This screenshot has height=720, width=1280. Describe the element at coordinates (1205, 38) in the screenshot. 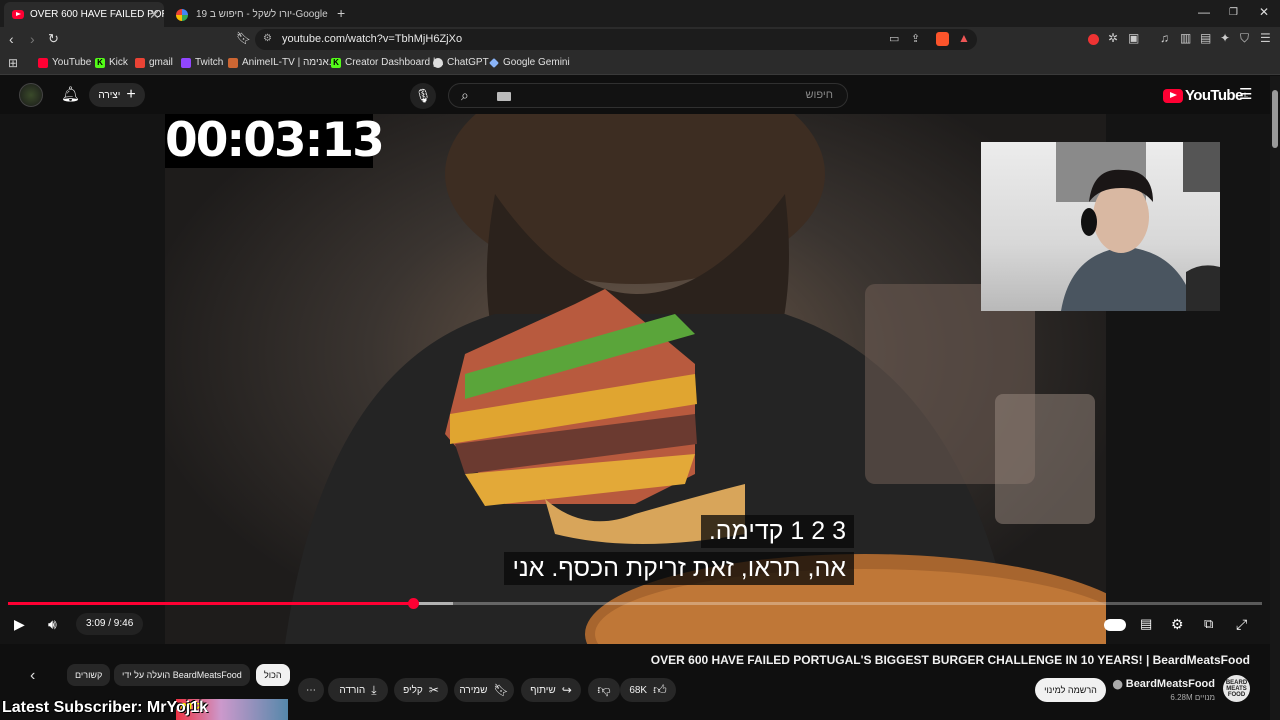

I see `wallet-icon: ▤` at that location.